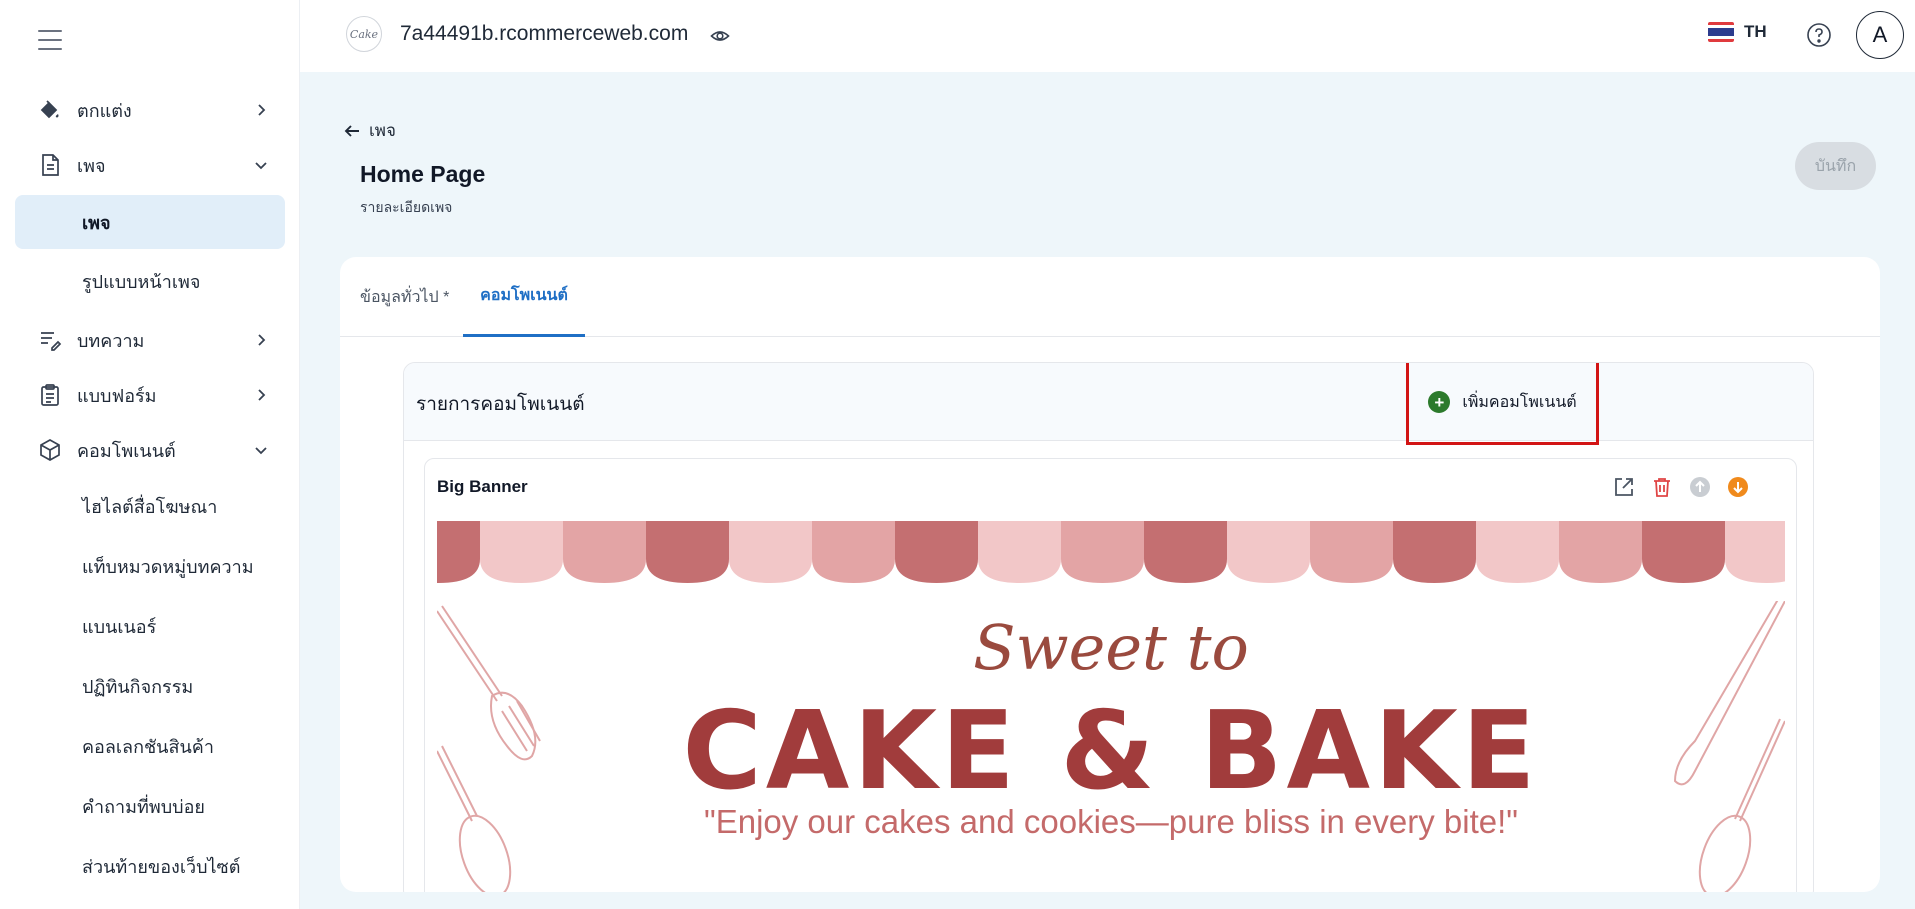 The width and height of the screenshot is (1915, 909). Describe the element at coordinates (119, 626) in the screenshot. I see `sidebar-item-label: แบนเนอร์` at that location.